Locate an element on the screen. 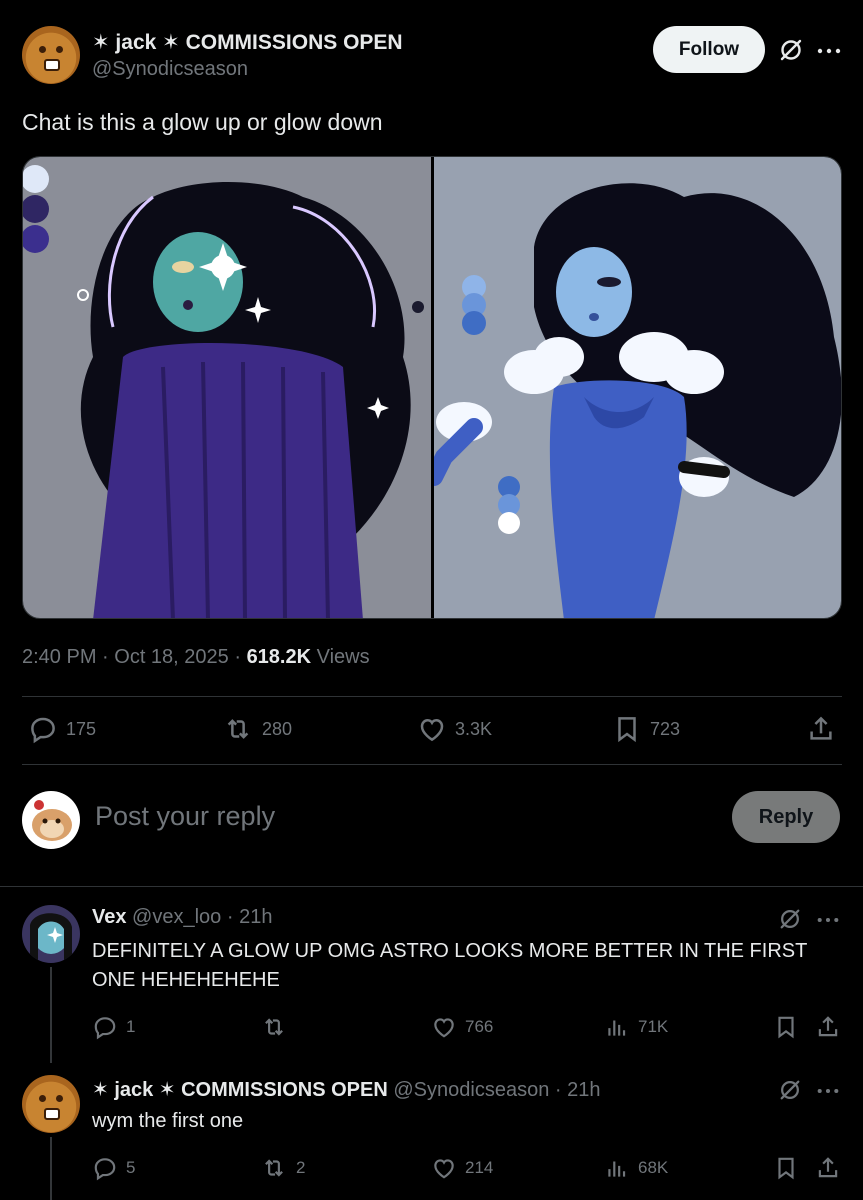 This screenshot has height=1200, width=863. reply-action: 1 is located at coordinates (113, 1027).